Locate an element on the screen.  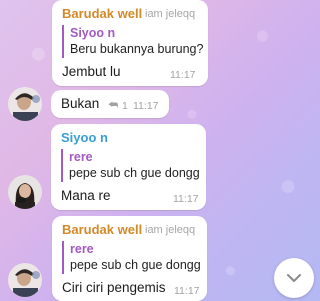
reply-count: 1 is located at coordinates (125, 106).